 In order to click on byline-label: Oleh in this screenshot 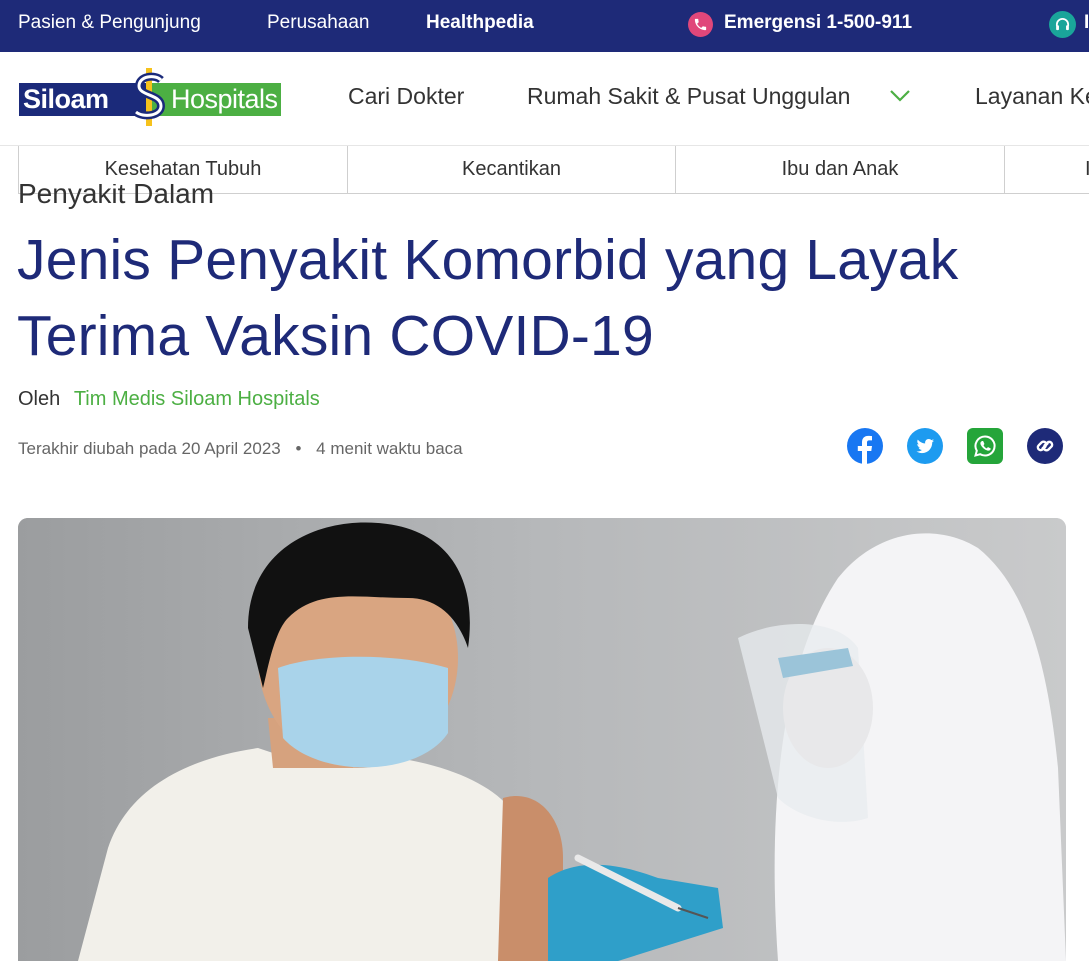, I will do `click(39, 399)`.